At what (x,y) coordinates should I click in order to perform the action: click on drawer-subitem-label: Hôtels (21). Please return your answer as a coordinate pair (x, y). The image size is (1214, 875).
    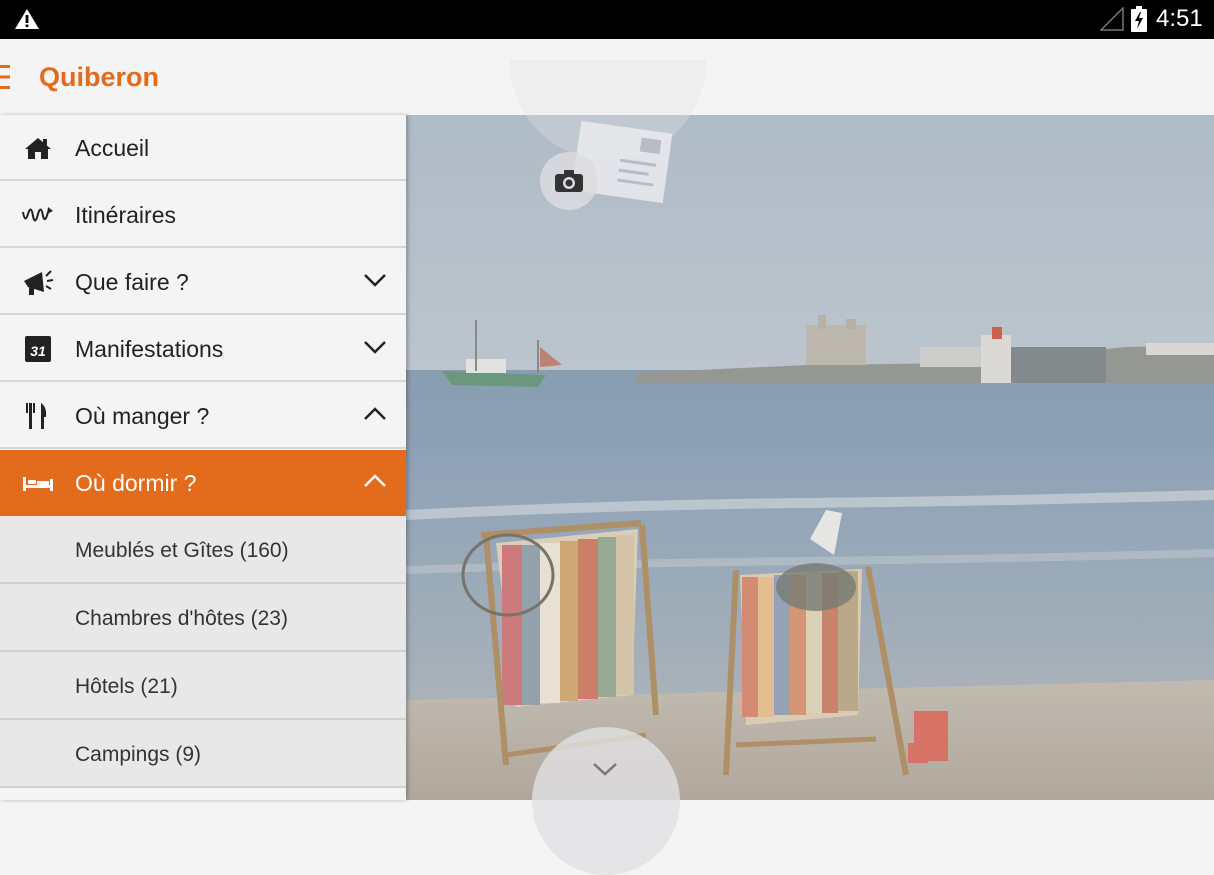
    Looking at the image, I should click on (126, 686).